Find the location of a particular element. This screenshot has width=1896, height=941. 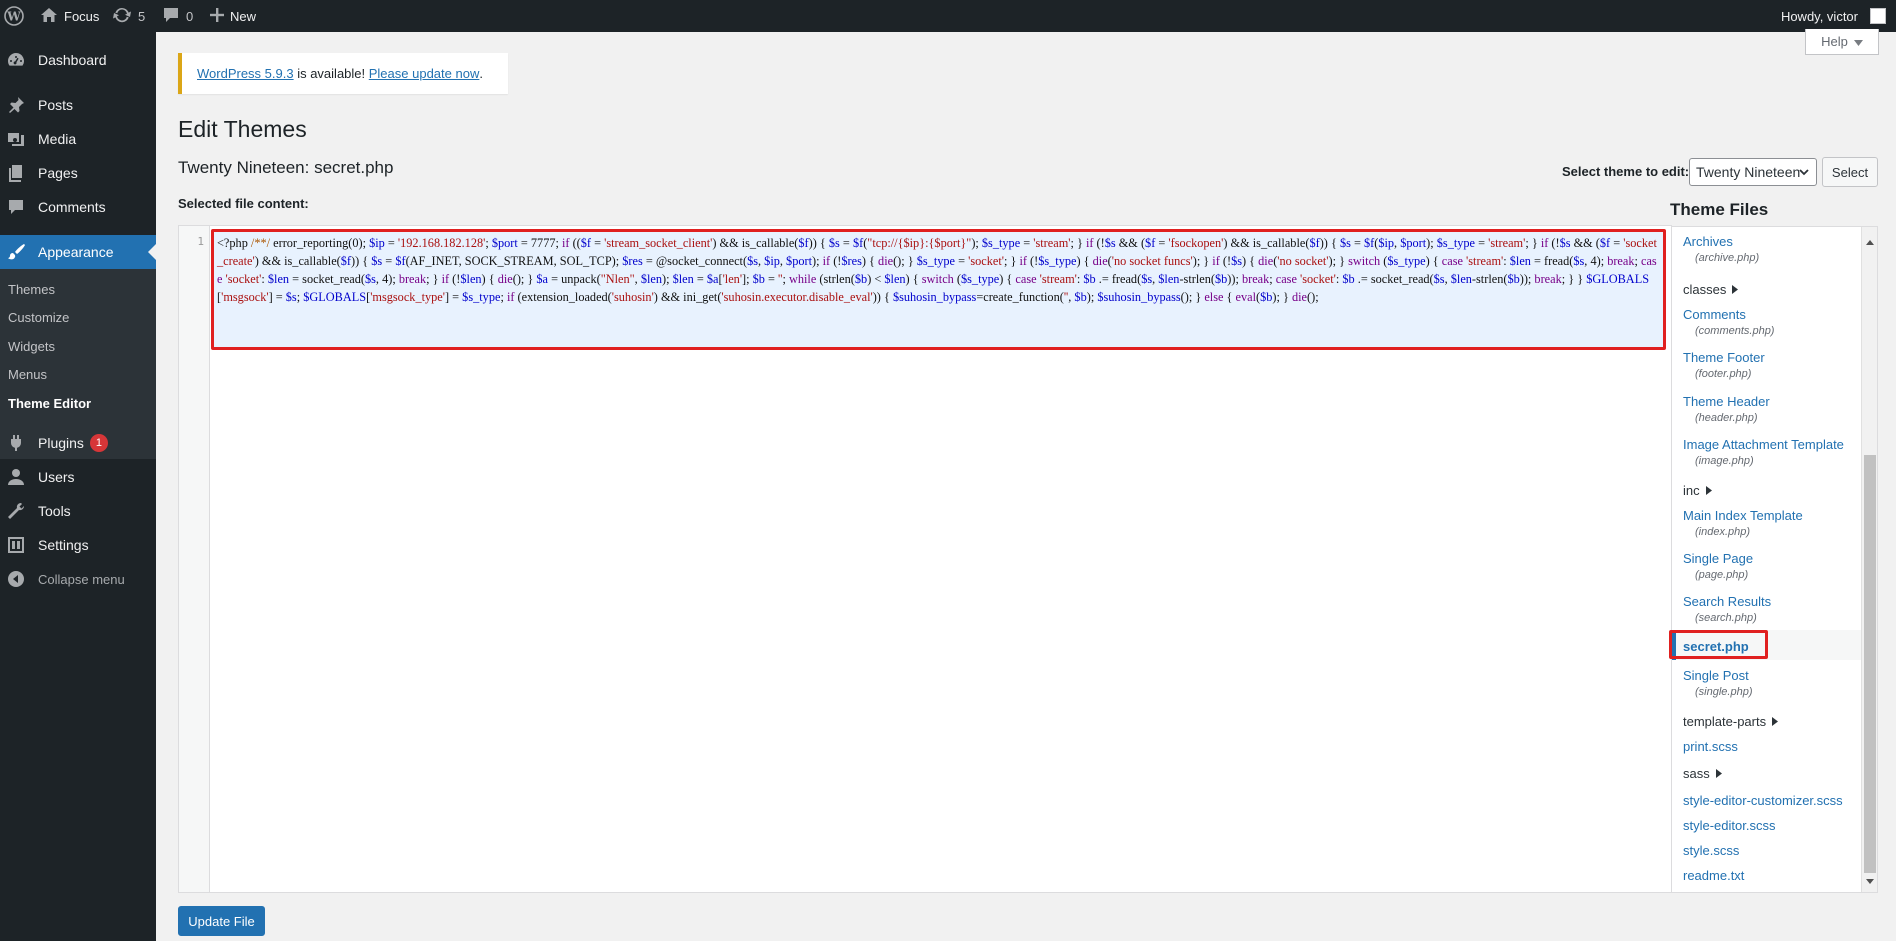

triangle-down-icon is located at coordinates (1858, 41).